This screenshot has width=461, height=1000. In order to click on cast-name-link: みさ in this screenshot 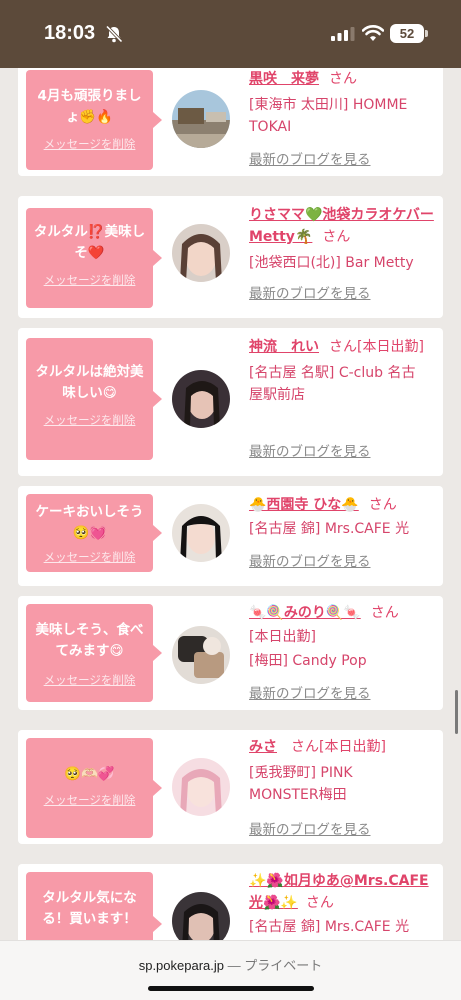, I will do `click(263, 747)`.